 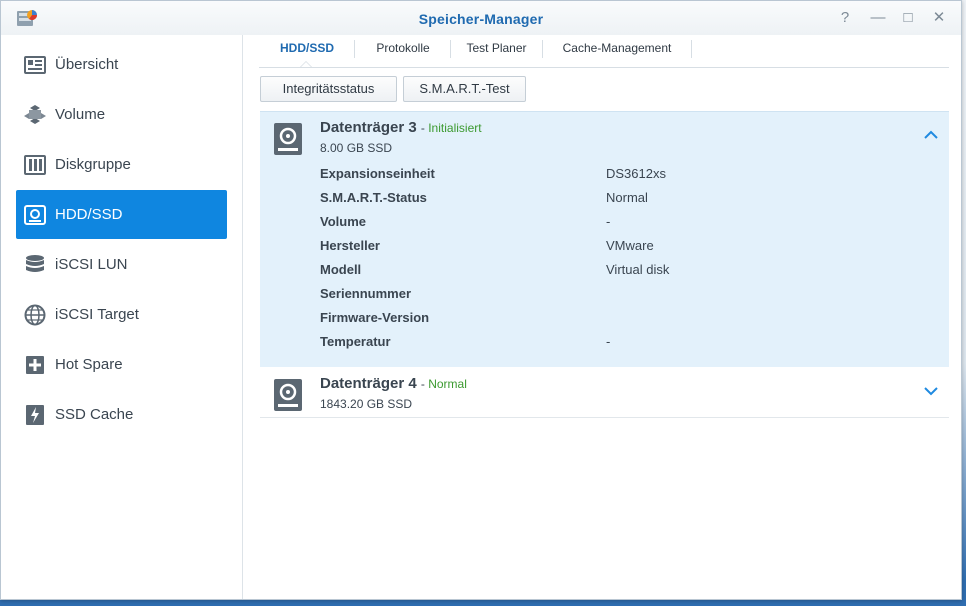 What do you see at coordinates (355, 341) in the screenshot?
I see `property-key: Temperatur` at bounding box center [355, 341].